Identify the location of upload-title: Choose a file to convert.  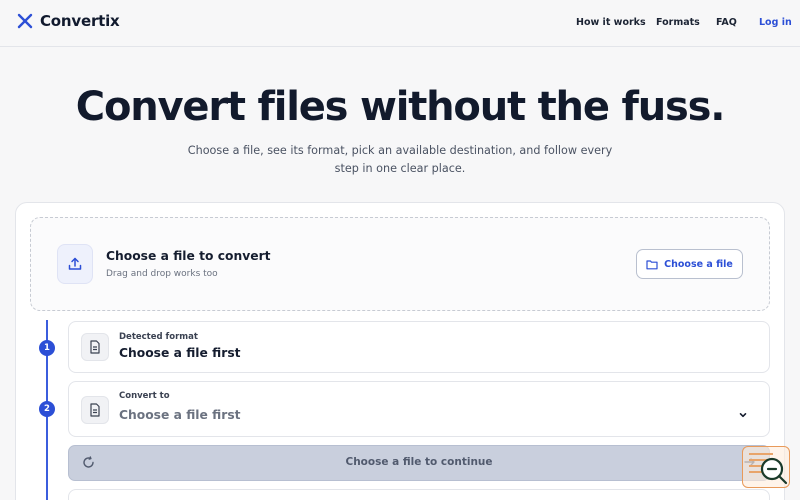
(188, 256).